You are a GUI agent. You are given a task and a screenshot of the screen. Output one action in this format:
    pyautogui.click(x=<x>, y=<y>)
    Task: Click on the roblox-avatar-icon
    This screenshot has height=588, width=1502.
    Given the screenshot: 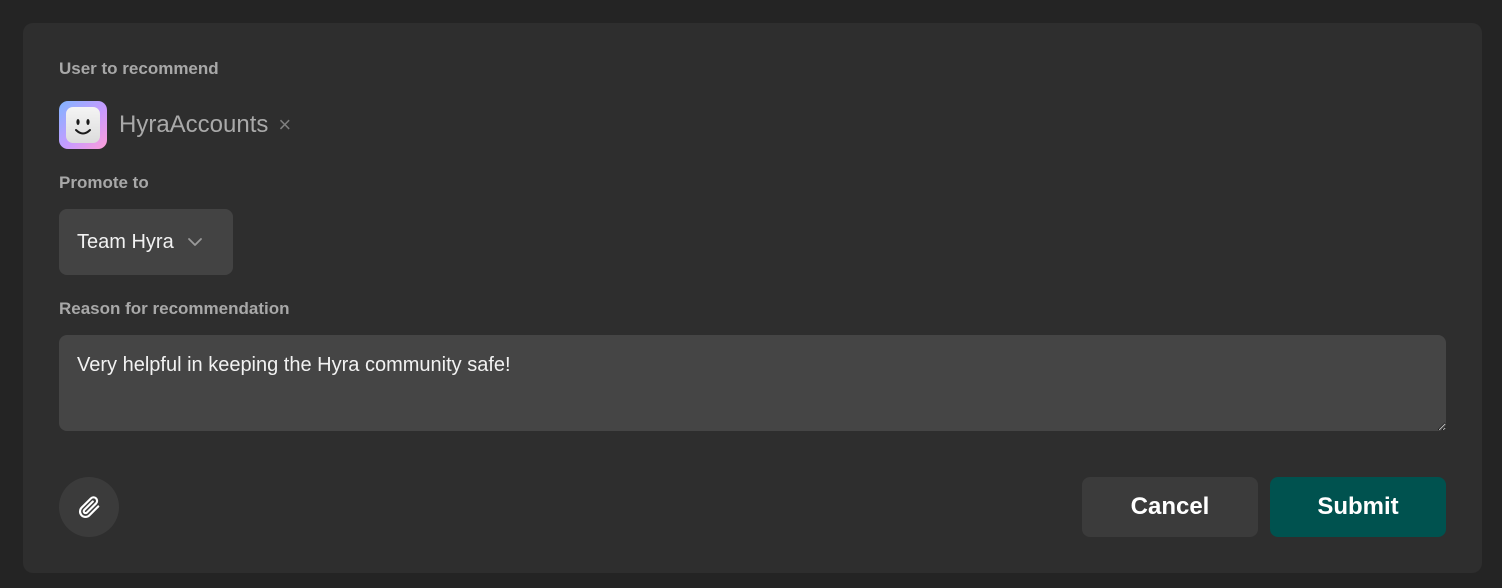 What is the action you would take?
    pyautogui.click(x=83, y=125)
    